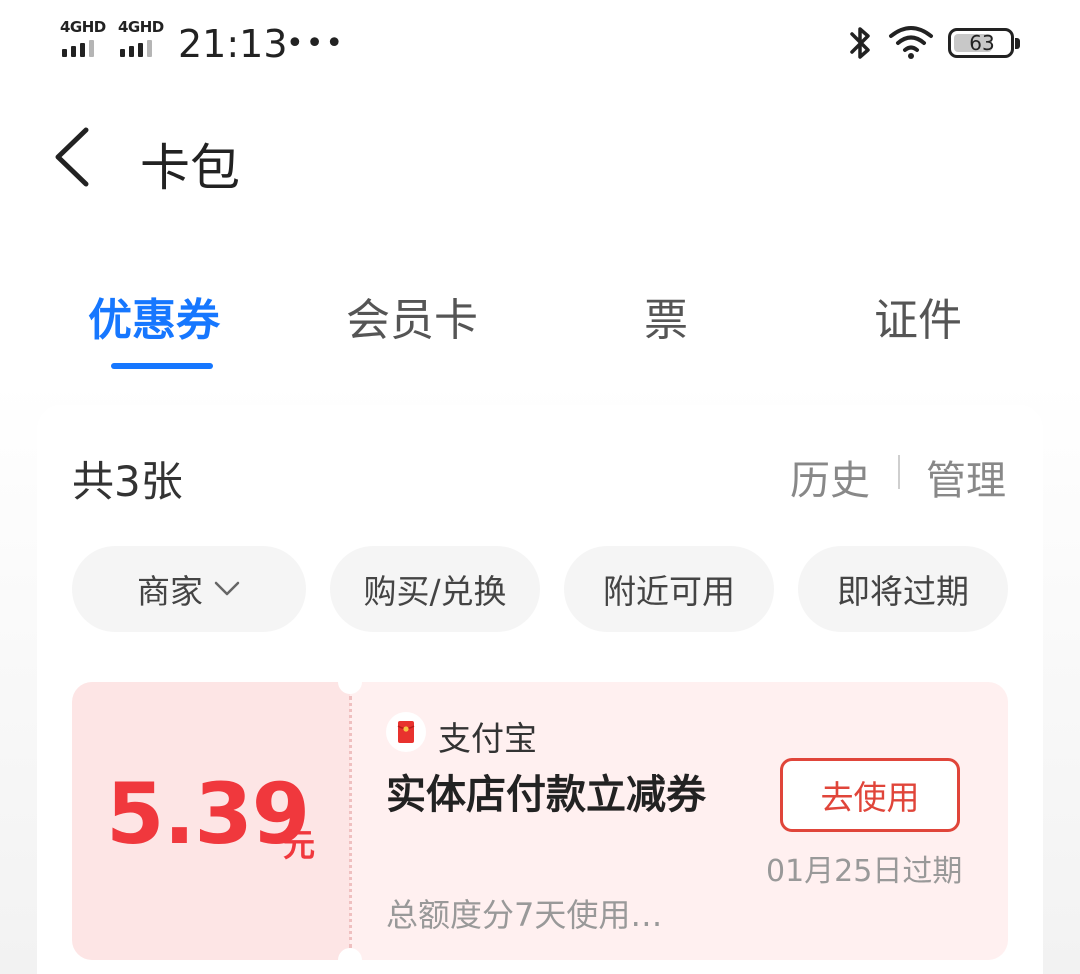 This screenshot has width=1080, height=974. I want to click on status-time: 21:13, so click(233, 44).